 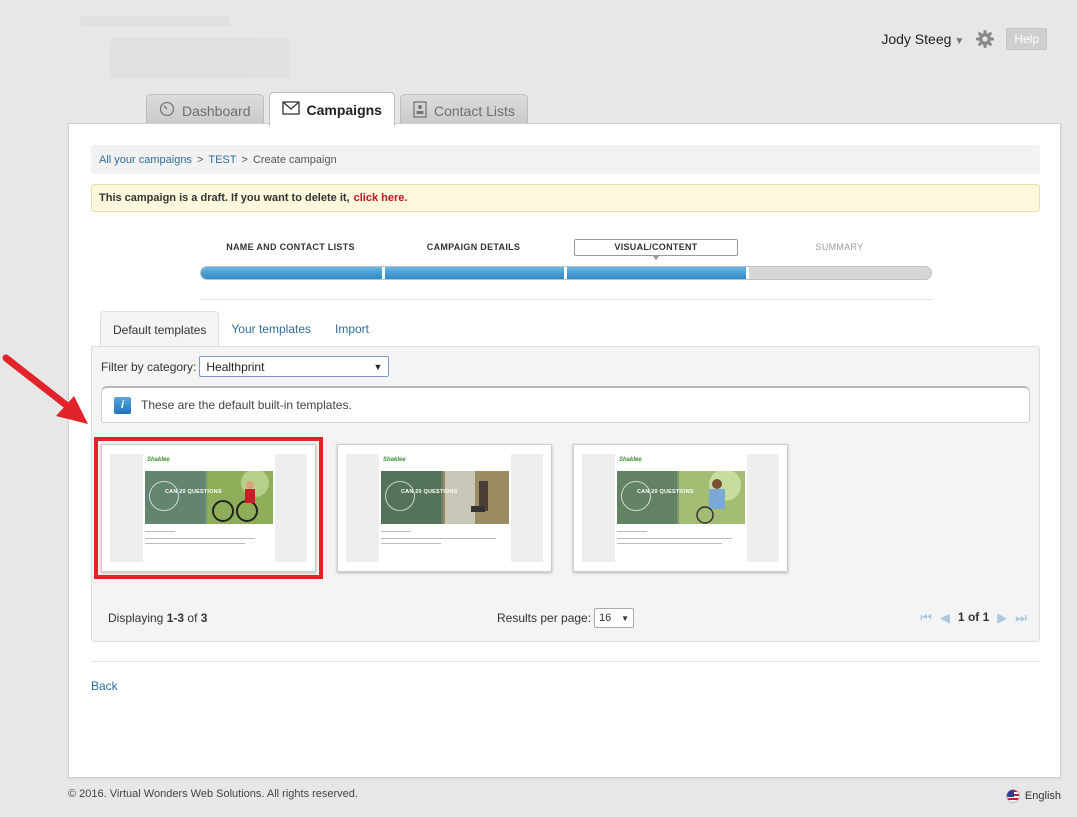 What do you see at coordinates (352, 329) in the screenshot?
I see `tab-import: Import` at bounding box center [352, 329].